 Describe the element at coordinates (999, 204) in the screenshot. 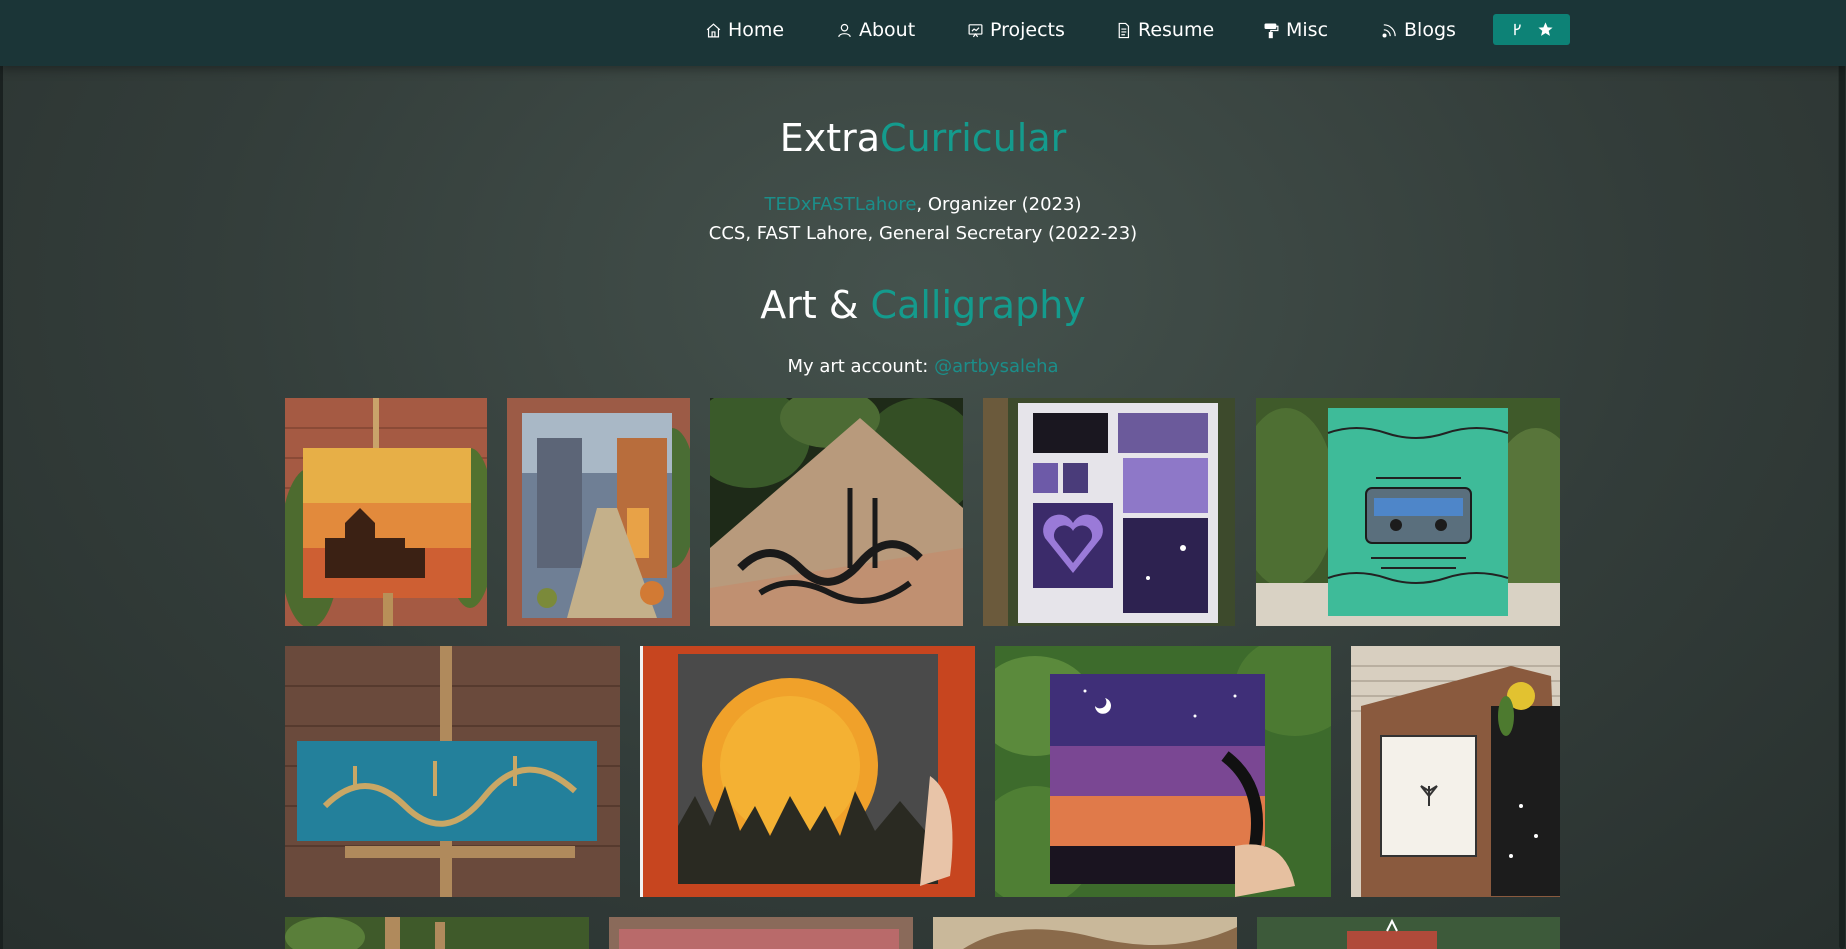

I see `tedx-role: , Organizer (2023)` at that location.